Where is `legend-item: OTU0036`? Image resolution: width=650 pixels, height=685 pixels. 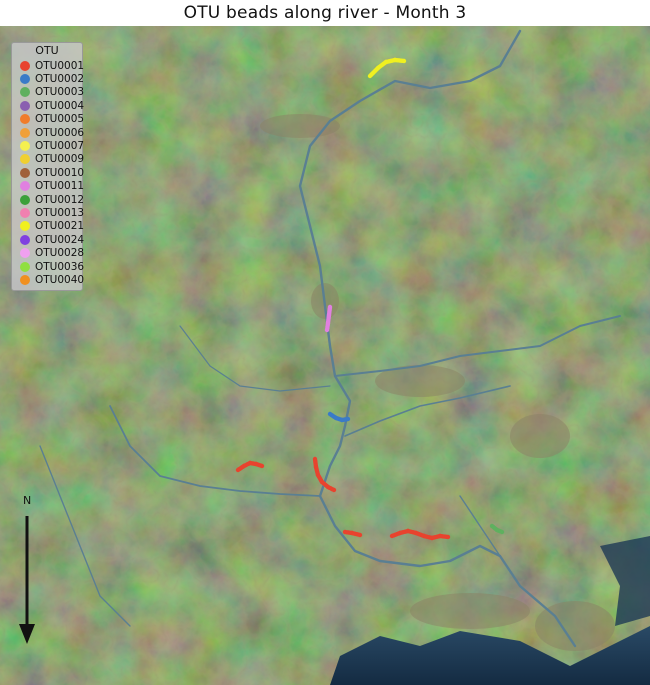
legend-item: OTU0036 is located at coordinates (48, 266).